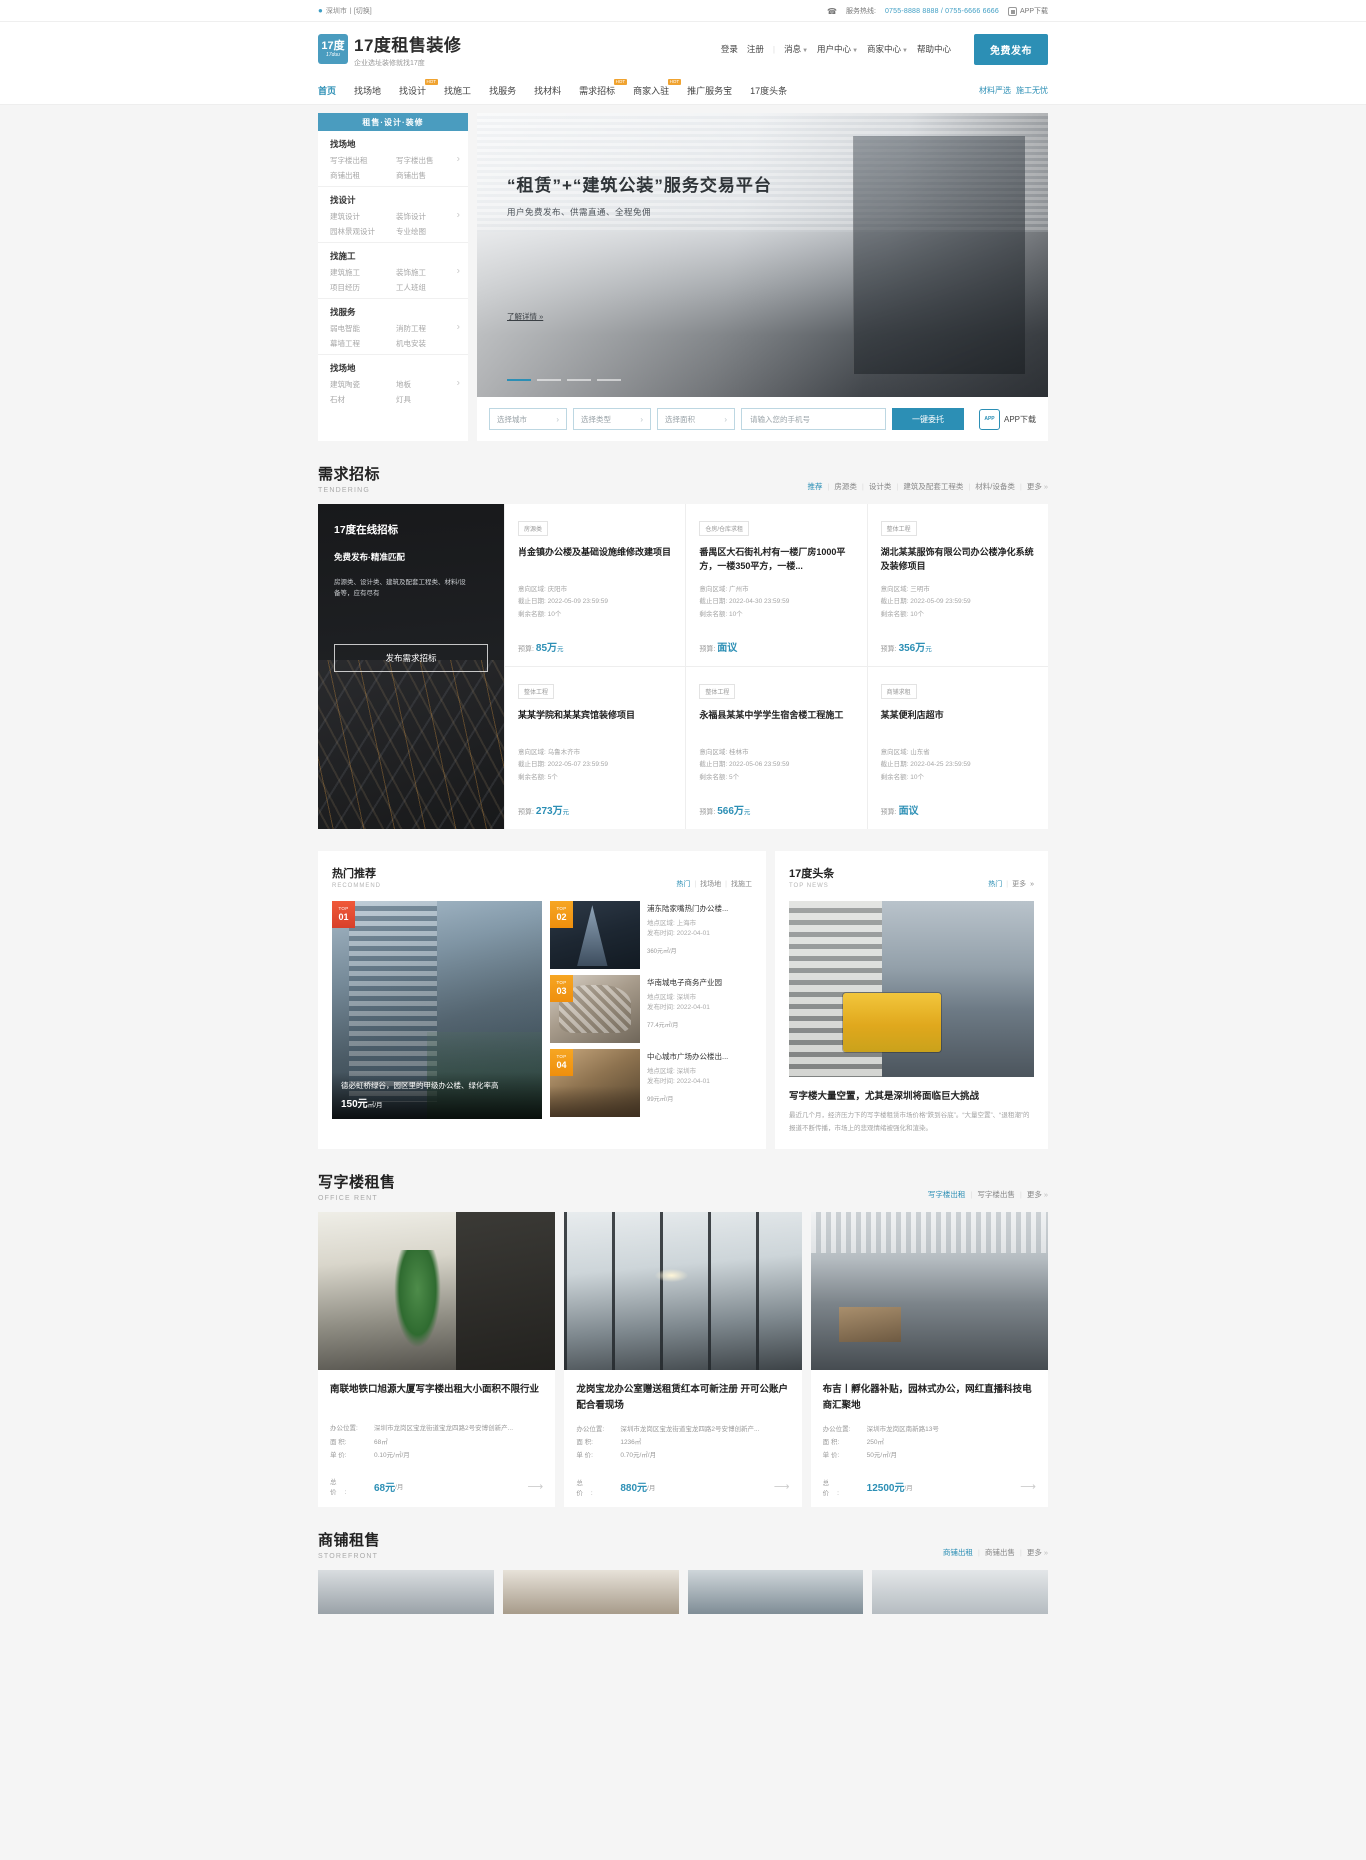 This screenshot has height=1860, width=1366. I want to click on tender-card-title: 某某学院和某某宾馆装修项目, so click(595, 723).